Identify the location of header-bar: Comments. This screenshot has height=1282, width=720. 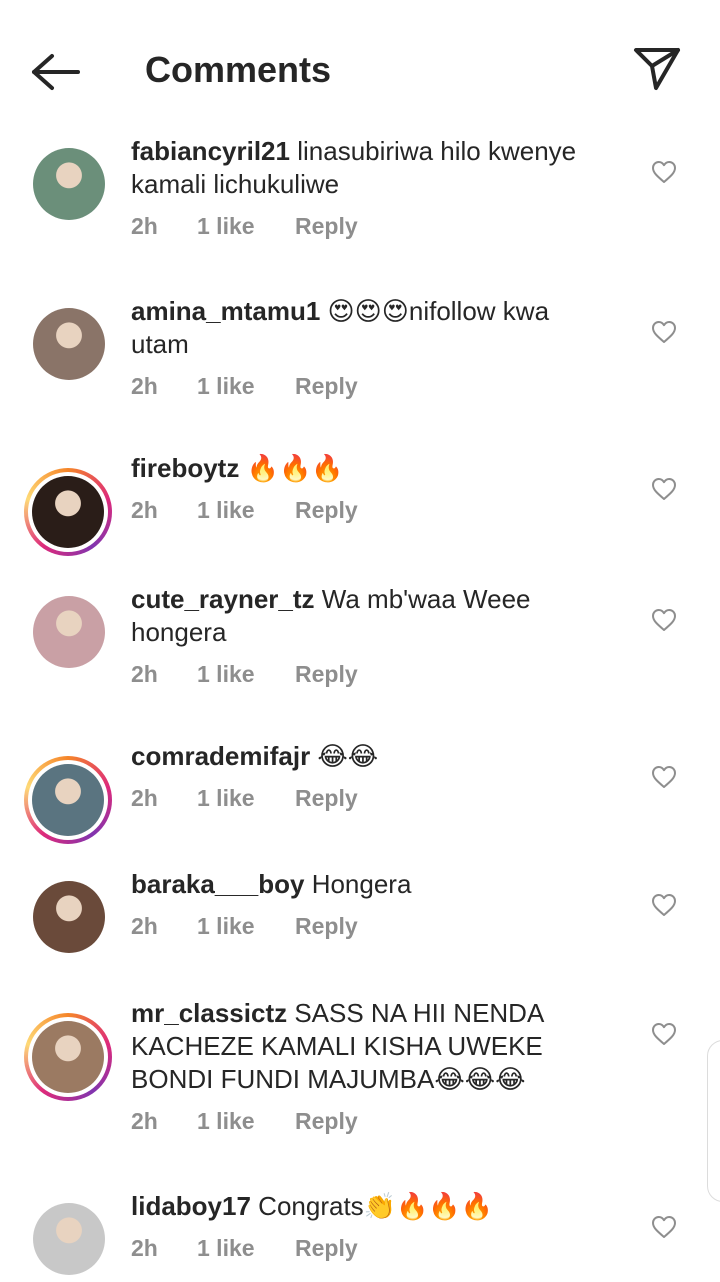
(360, 65).